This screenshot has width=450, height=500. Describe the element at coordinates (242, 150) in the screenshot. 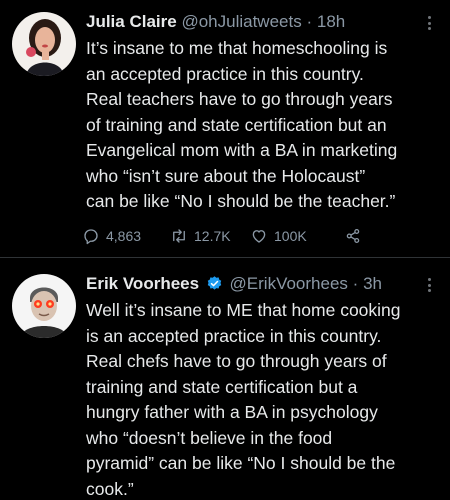

I see `text-line: Evangelical mom with a BA in marketing` at that location.